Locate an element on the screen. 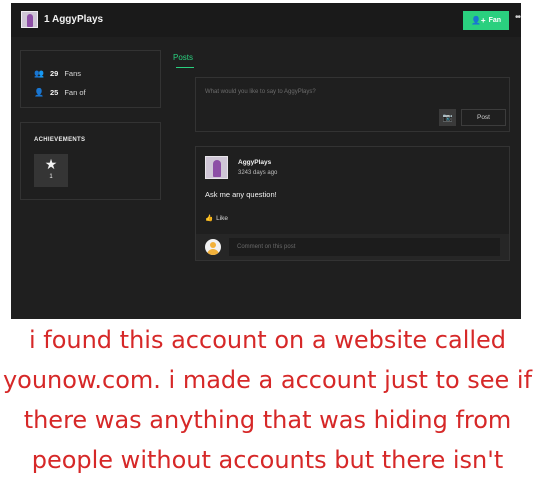 This screenshot has width=535, height=480. achievements-card: ACHIEVEMENTS ★ 1 is located at coordinates (90, 161).